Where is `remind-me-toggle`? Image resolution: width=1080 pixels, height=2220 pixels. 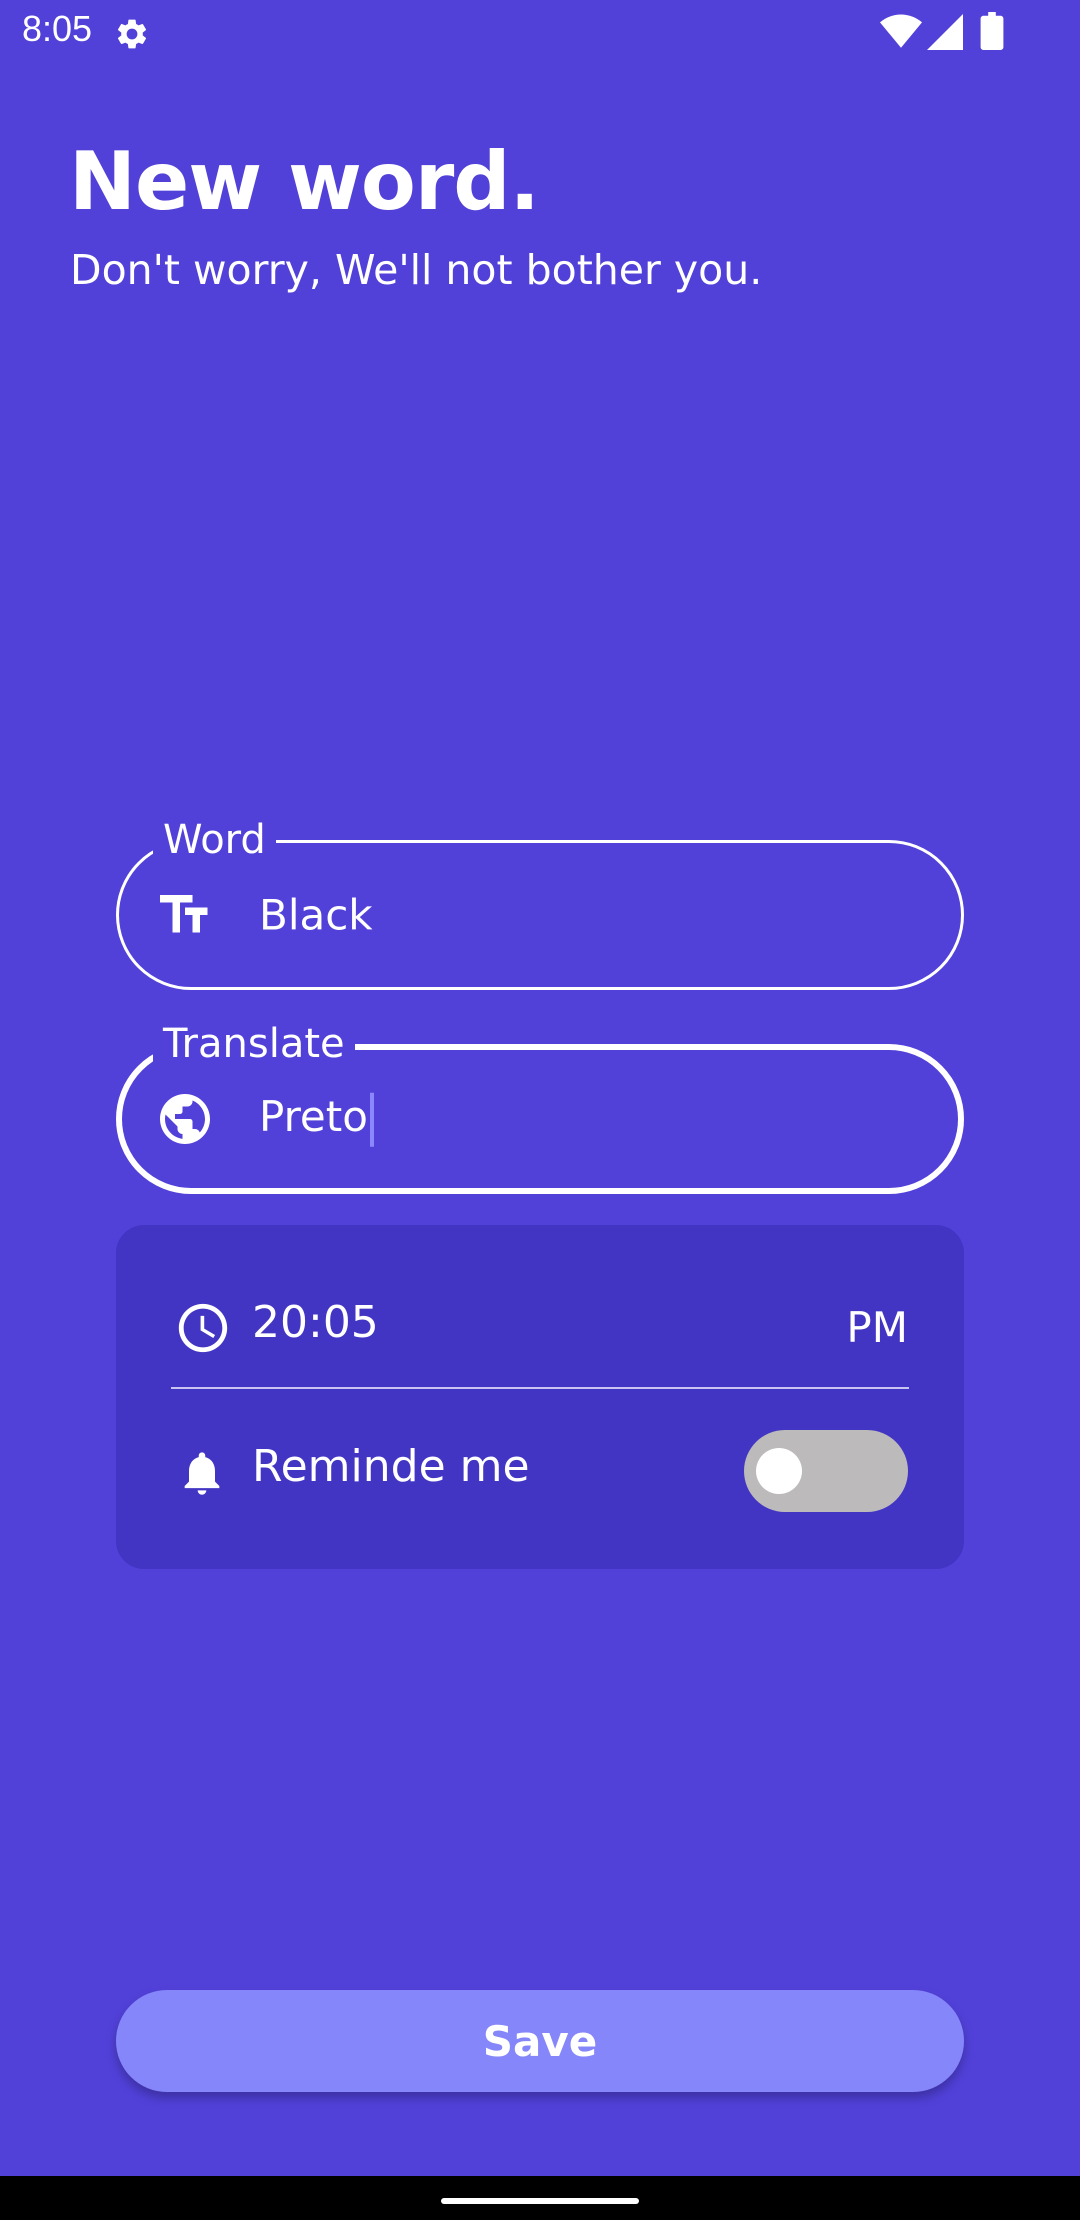
remind-me-toggle is located at coordinates (826, 1471).